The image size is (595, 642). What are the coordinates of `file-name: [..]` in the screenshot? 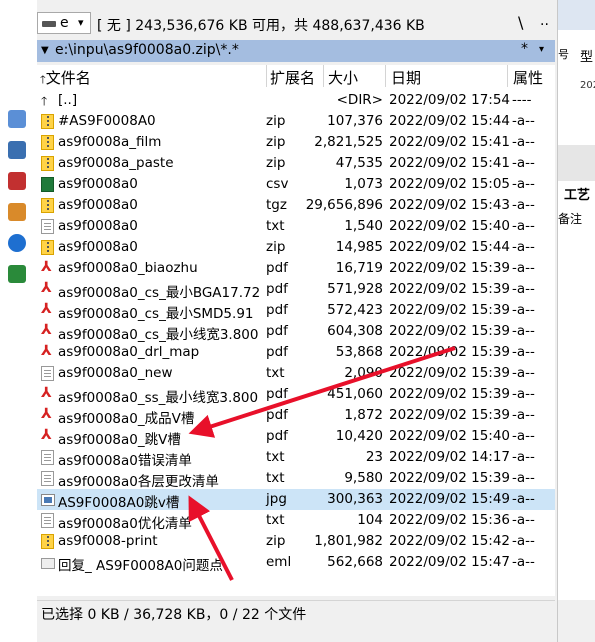 It's located at (68, 100).